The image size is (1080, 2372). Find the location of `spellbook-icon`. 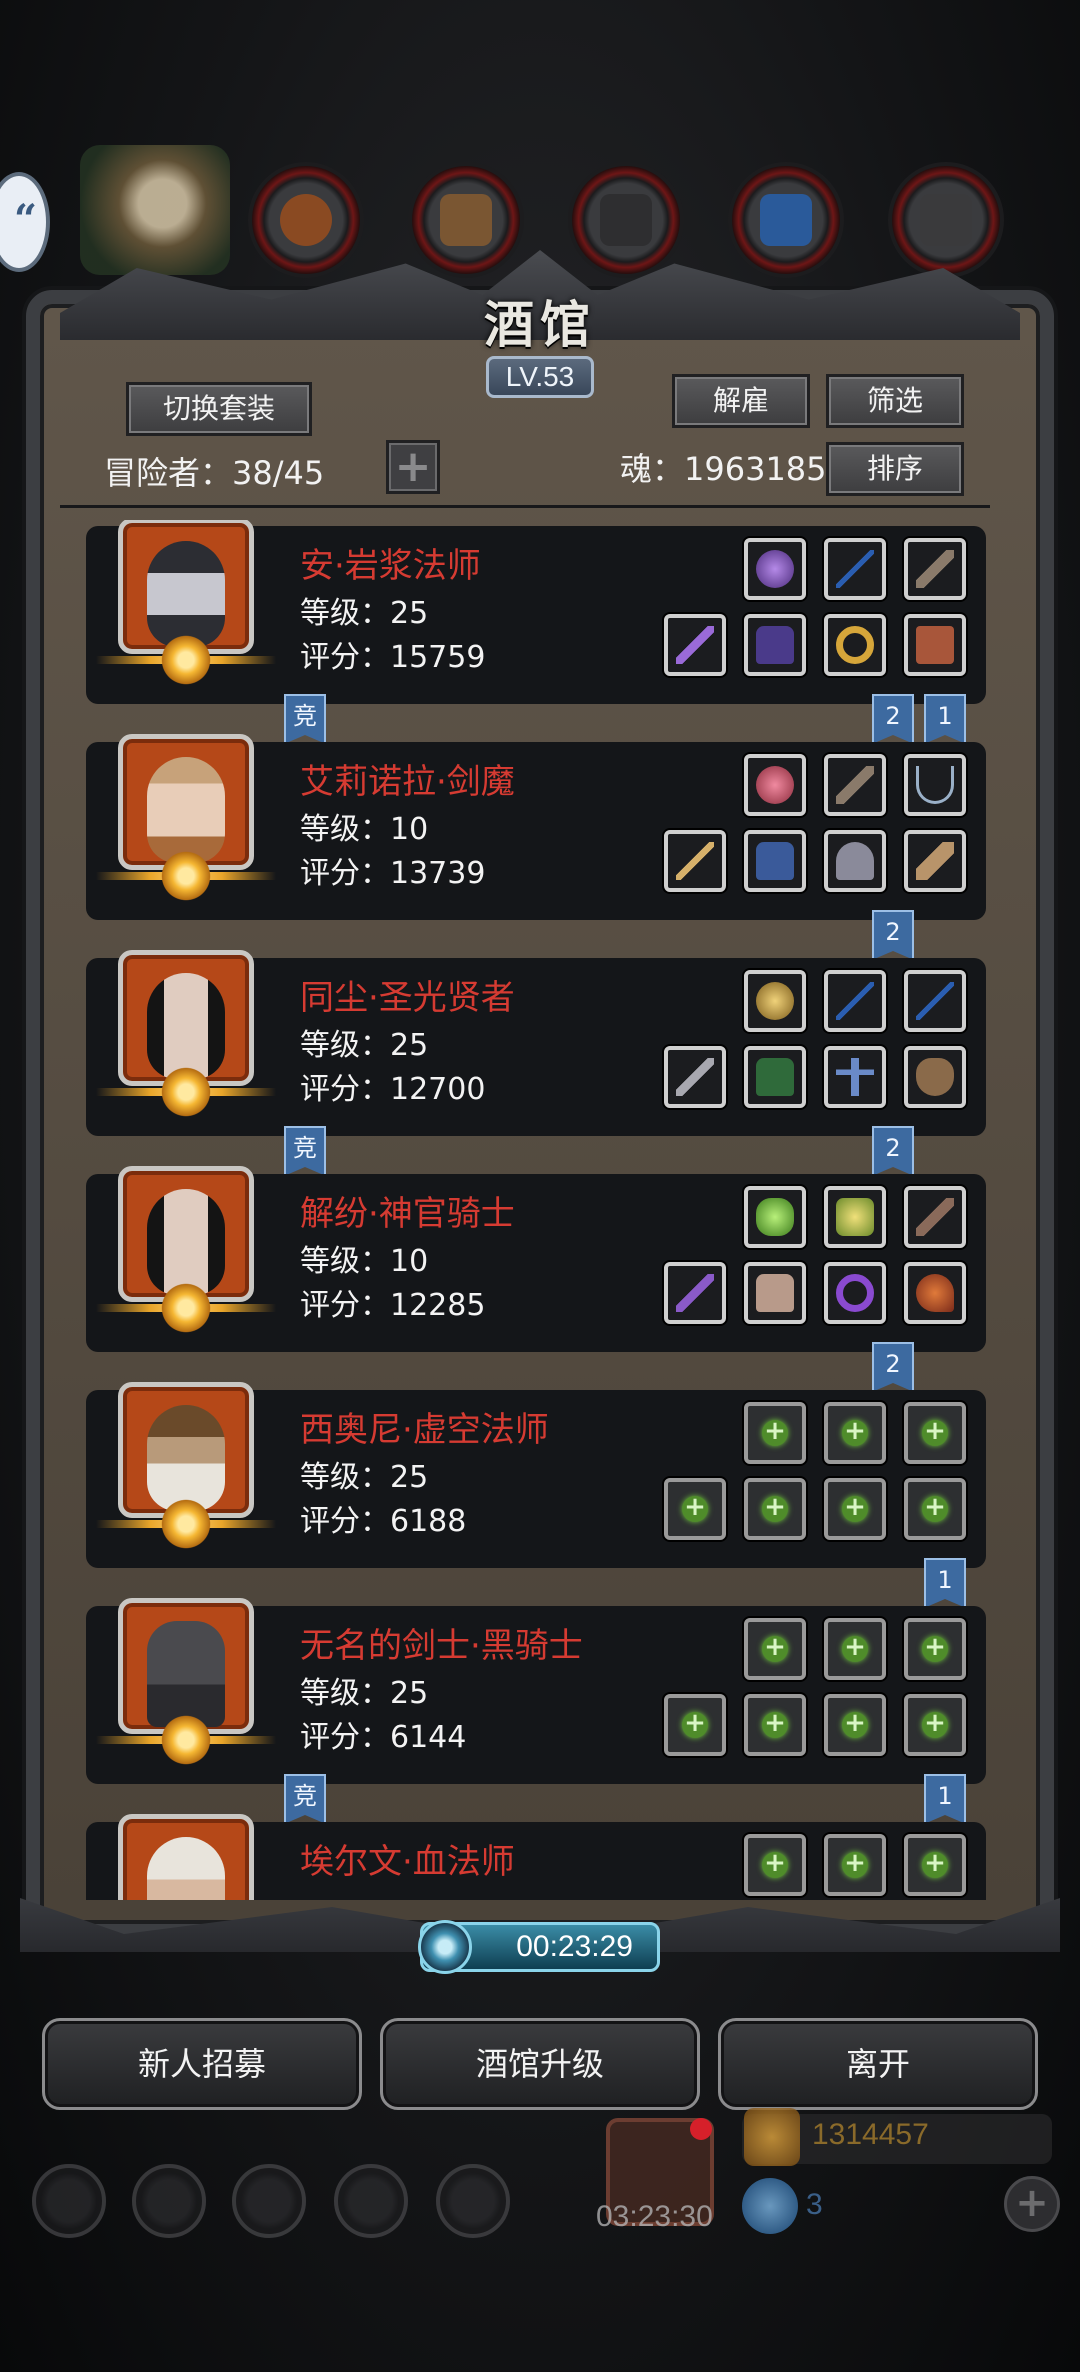

spellbook-icon is located at coordinates (935, 645).